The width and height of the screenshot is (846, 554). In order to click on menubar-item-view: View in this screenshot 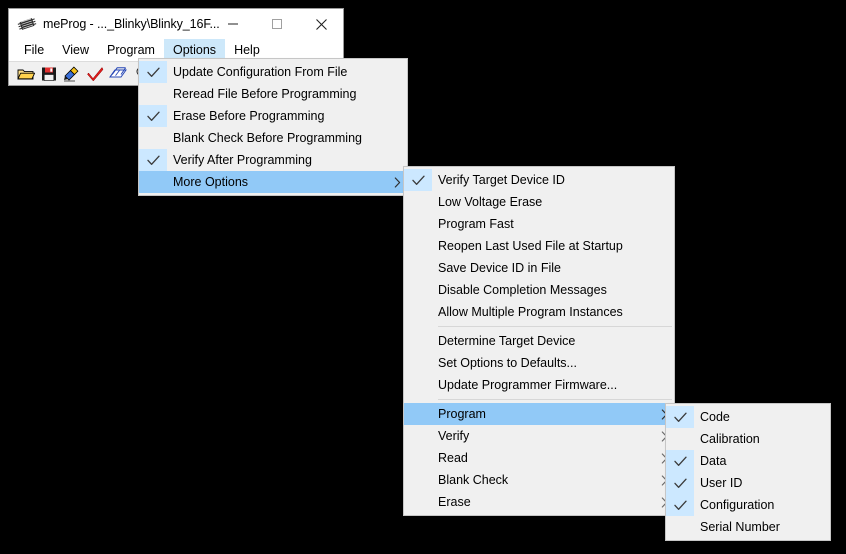, I will do `click(75, 50)`.